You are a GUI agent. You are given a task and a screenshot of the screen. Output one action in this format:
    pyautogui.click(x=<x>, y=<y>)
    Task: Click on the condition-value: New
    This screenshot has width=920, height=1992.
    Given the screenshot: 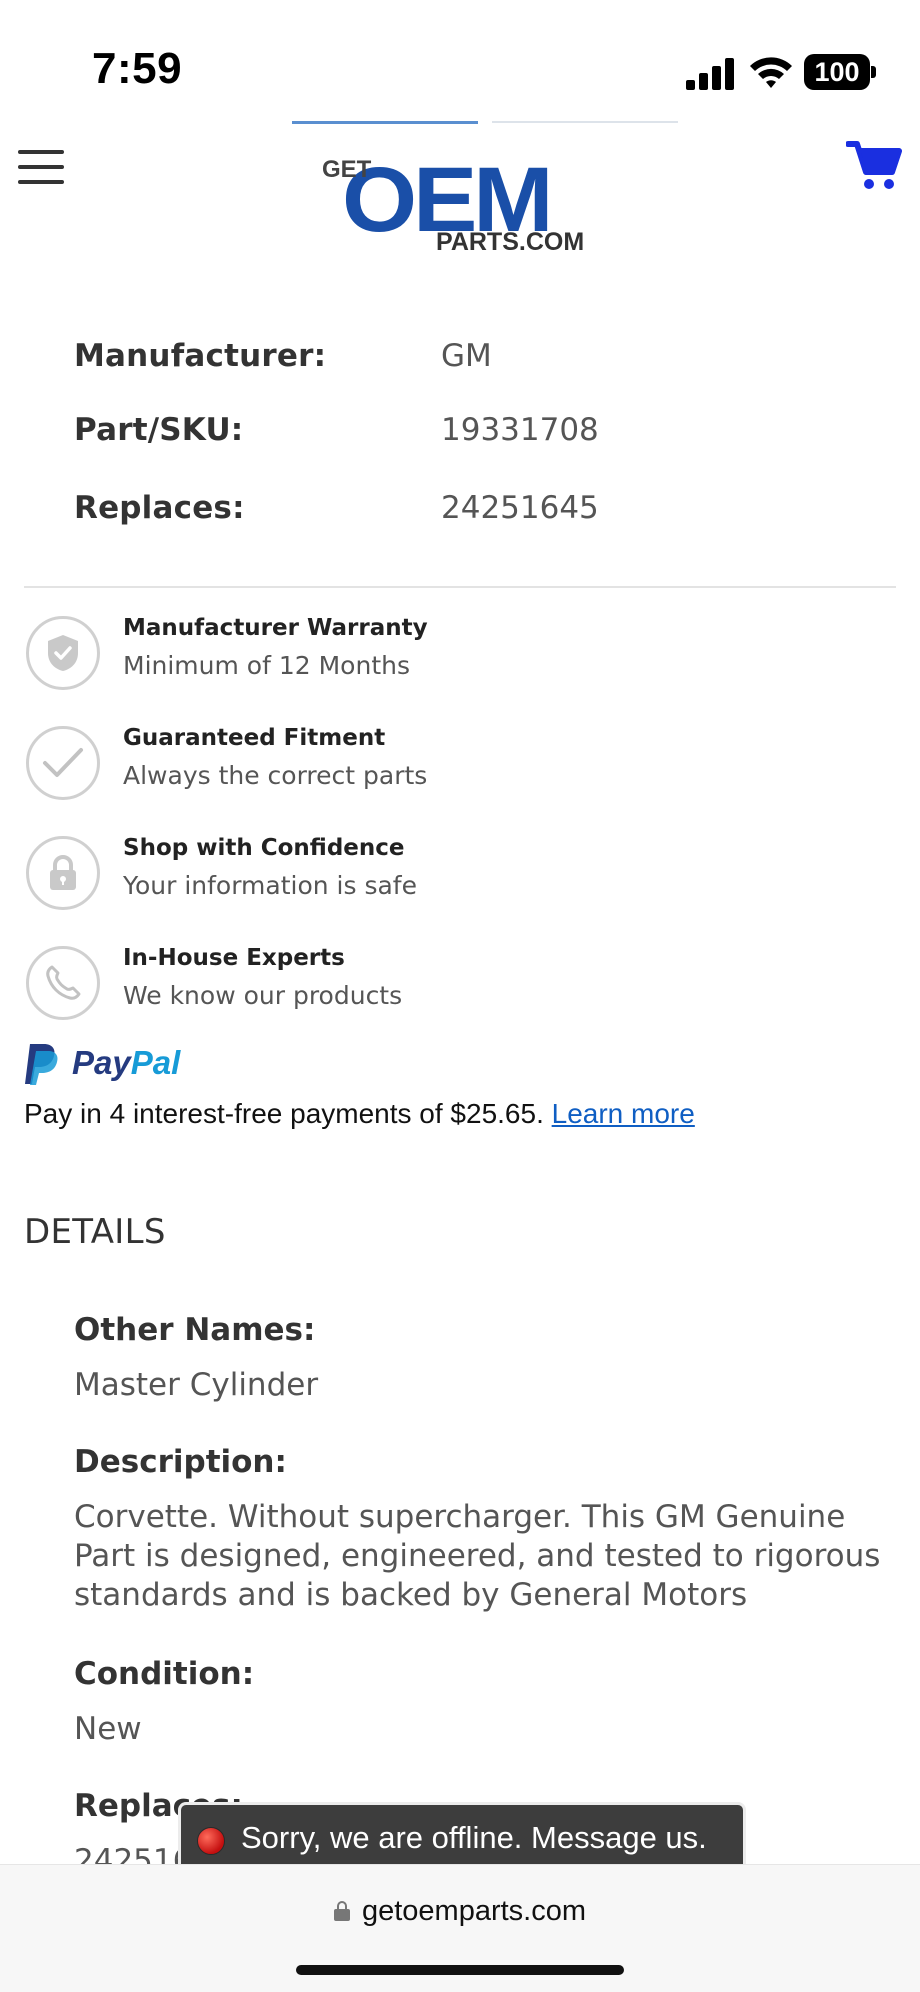 What is the action you would take?
    pyautogui.click(x=108, y=1729)
    